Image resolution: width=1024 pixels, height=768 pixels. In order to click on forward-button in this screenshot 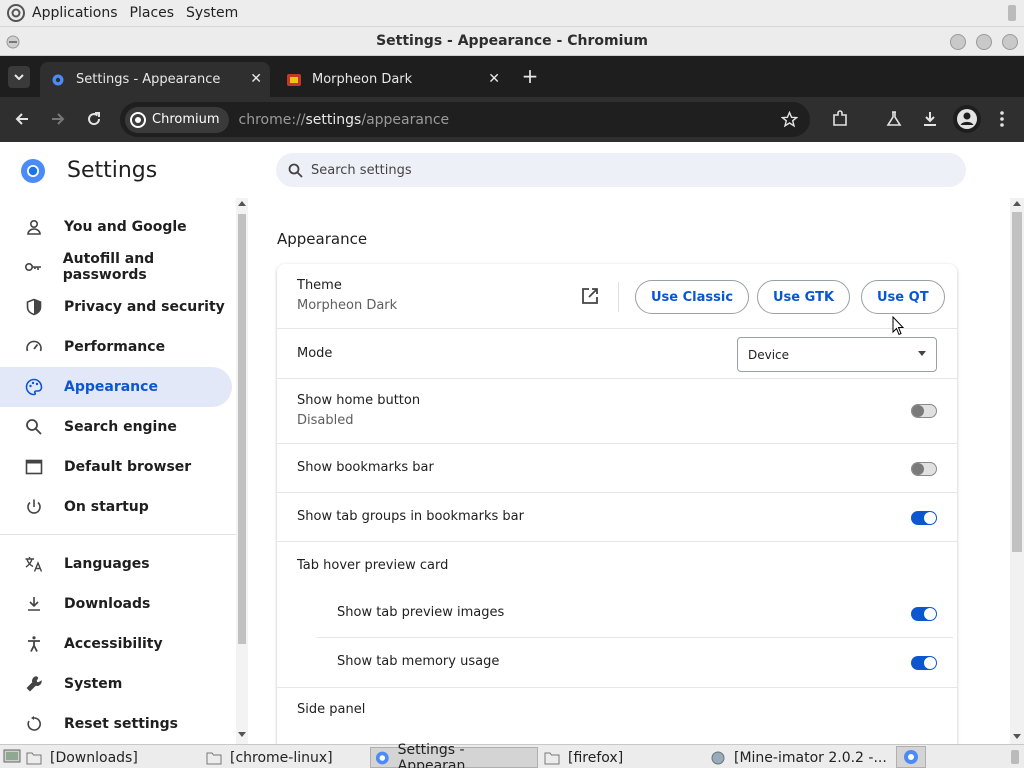, I will do `click(58, 119)`.